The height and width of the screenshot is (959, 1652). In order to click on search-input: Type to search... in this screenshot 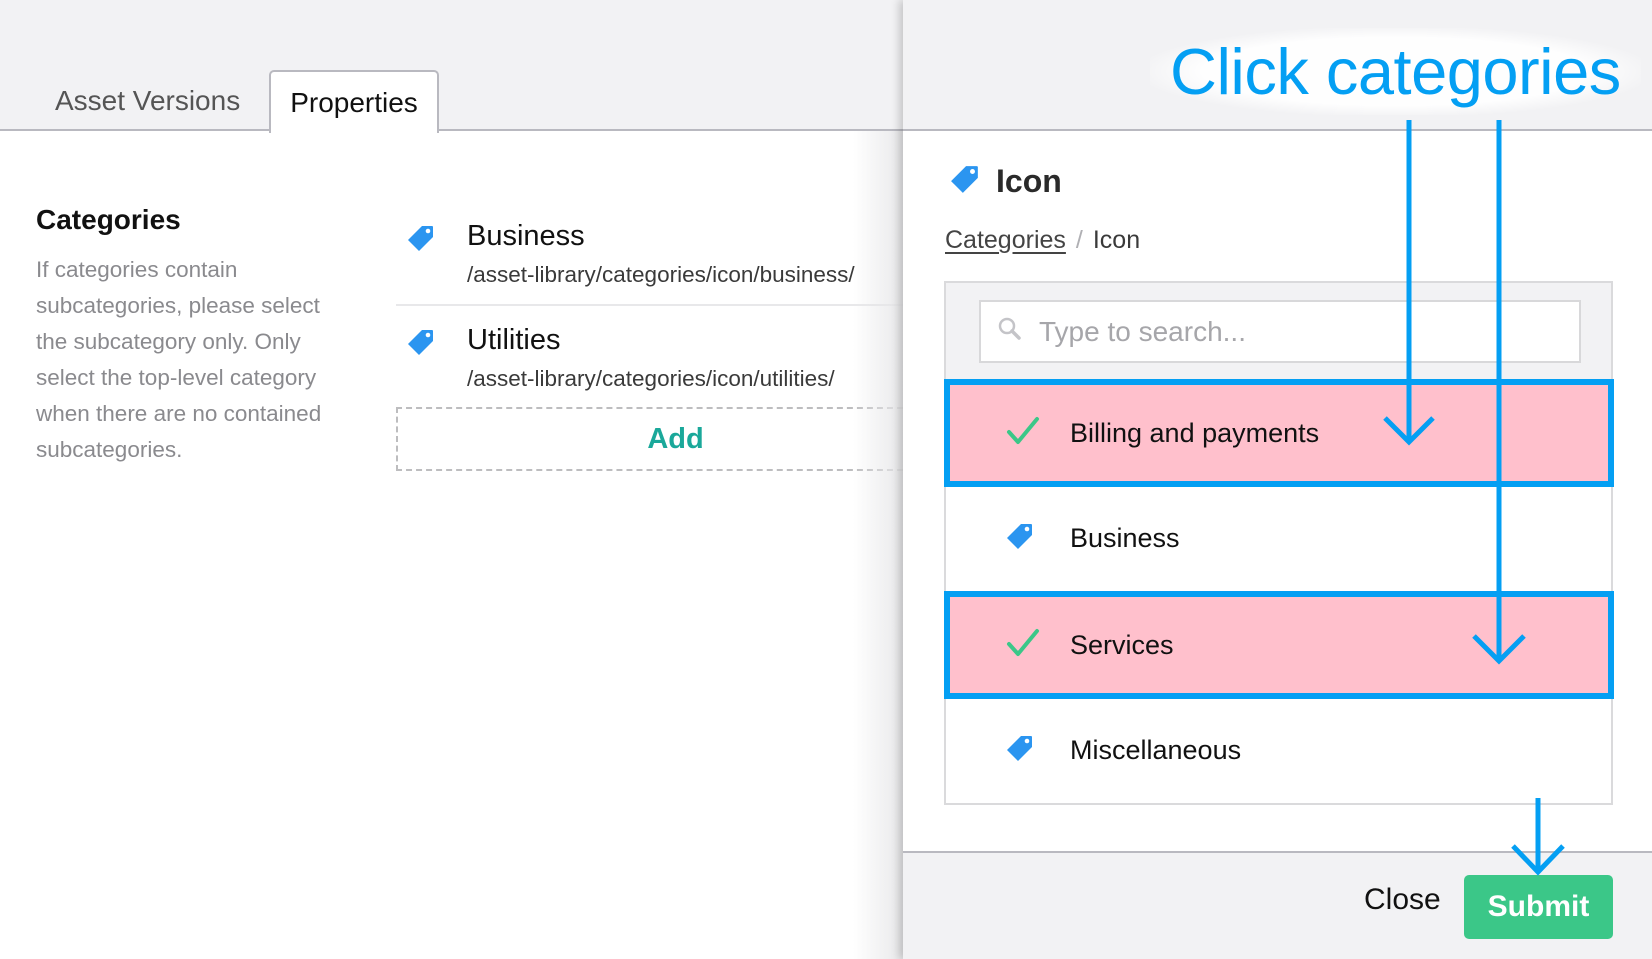, I will do `click(1280, 331)`.